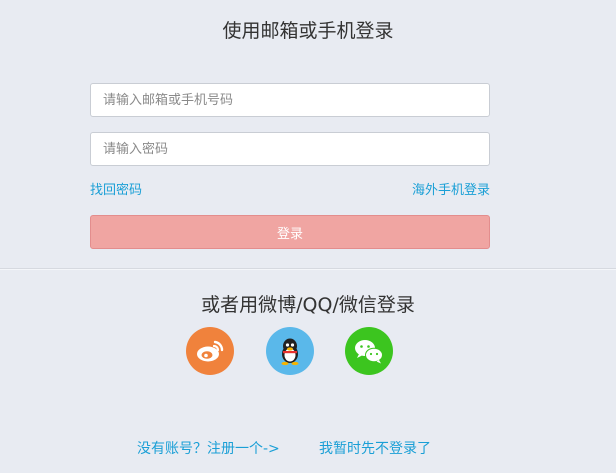  Describe the element at coordinates (290, 100) in the screenshot. I see `account-input` at that location.